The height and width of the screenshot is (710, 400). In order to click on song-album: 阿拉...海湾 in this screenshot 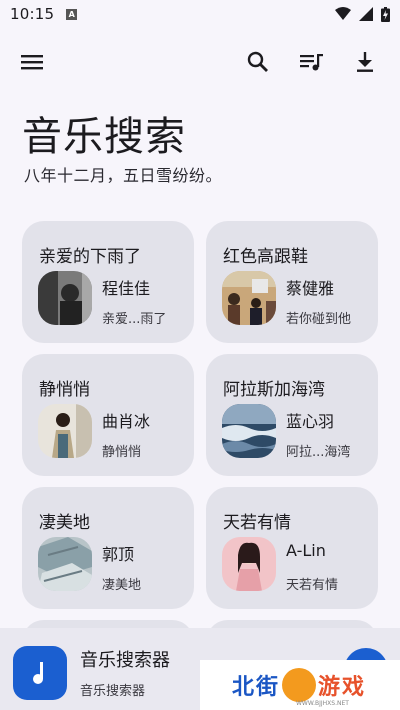, I will do `click(318, 452)`.